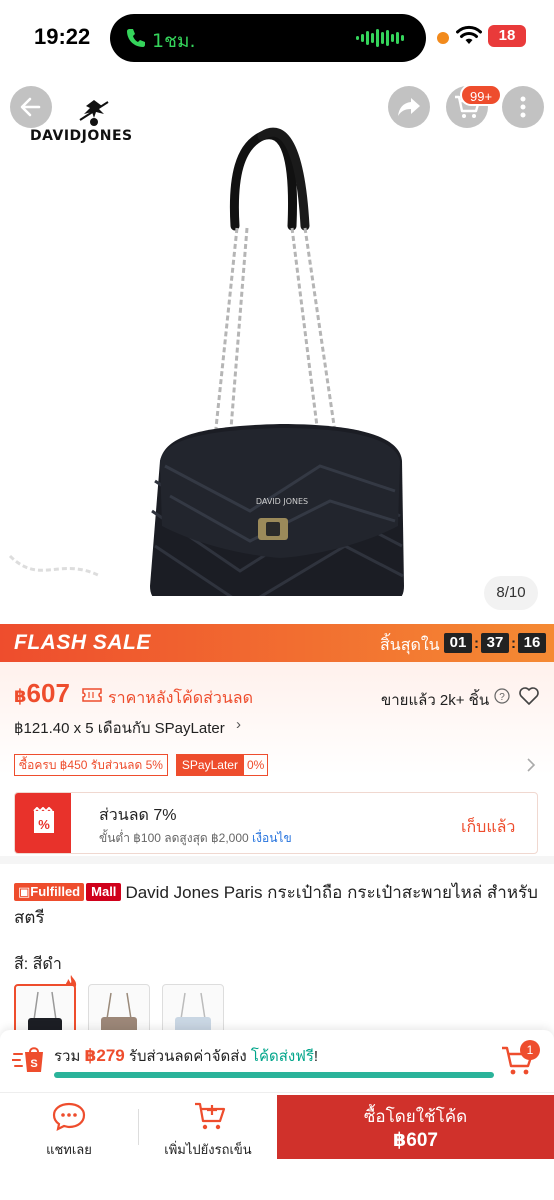 Image resolution: width=554 pixels, height=1200 pixels. Describe the element at coordinates (529, 696) in the screenshot. I see `heart-icon` at that location.